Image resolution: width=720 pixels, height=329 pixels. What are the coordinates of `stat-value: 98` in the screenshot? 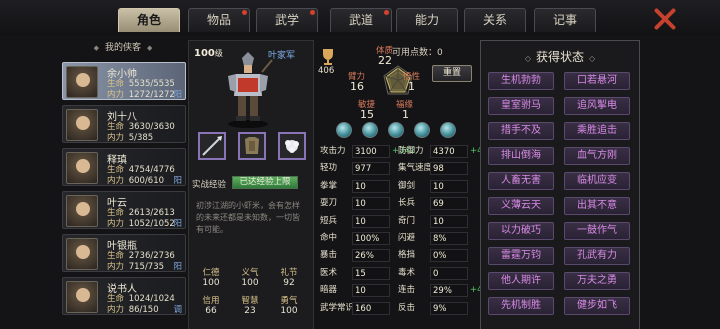 It's located at (449, 169).